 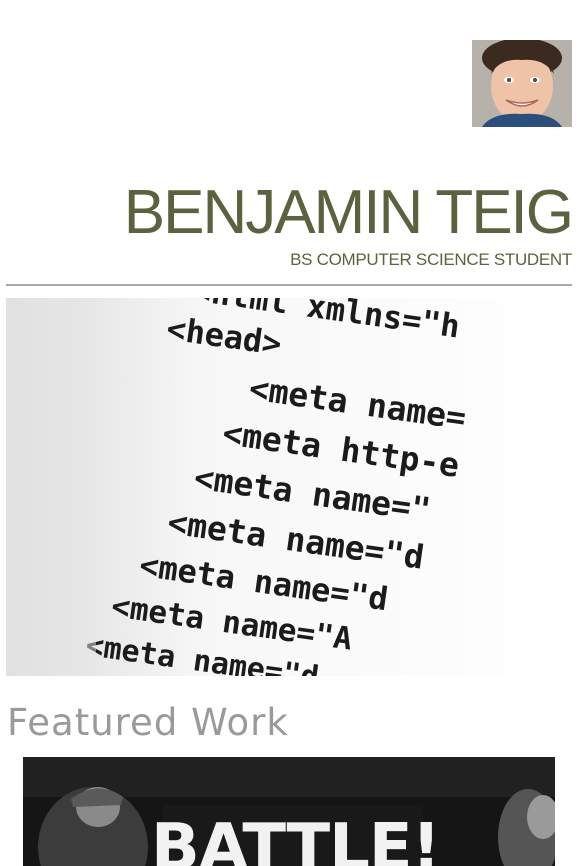 I want to click on person-name: BENJAMIN TEIG, so click(x=348, y=212).